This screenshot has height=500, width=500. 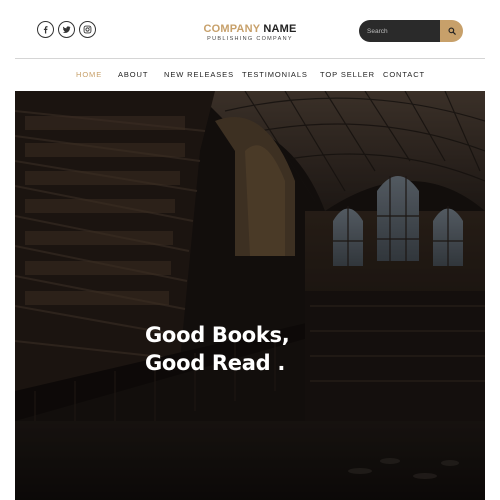 I want to click on search-bar, so click(x=411, y=31).